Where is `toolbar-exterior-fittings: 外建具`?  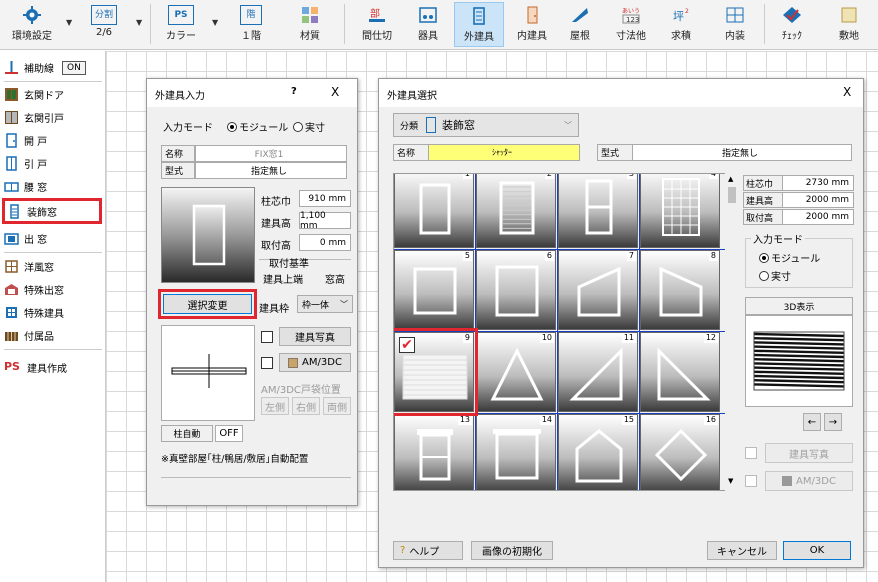 toolbar-exterior-fittings: 外建具 is located at coordinates (479, 24).